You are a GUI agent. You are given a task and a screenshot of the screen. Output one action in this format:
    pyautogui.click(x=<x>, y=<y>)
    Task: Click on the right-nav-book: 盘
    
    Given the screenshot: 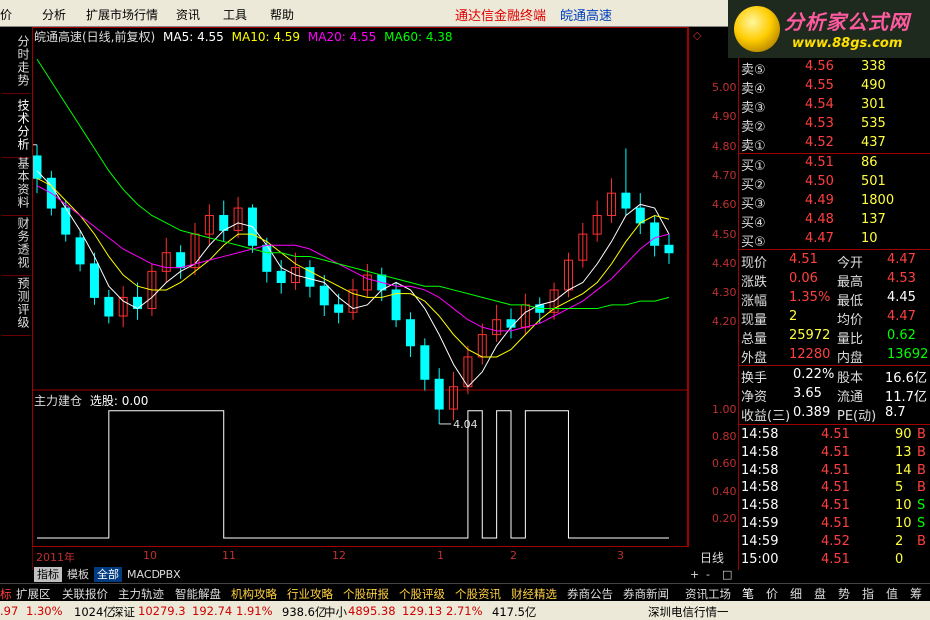 What is the action you would take?
    pyautogui.click(x=820, y=593)
    